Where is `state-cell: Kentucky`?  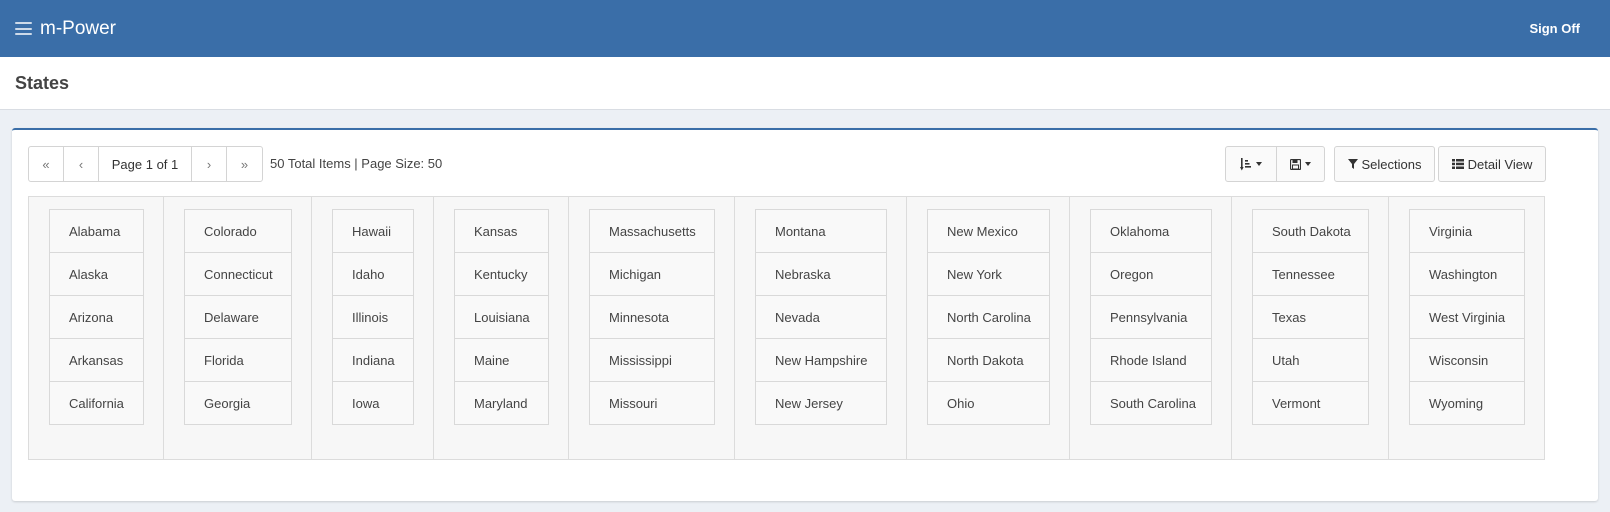
state-cell: Kentucky is located at coordinates (501, 274).